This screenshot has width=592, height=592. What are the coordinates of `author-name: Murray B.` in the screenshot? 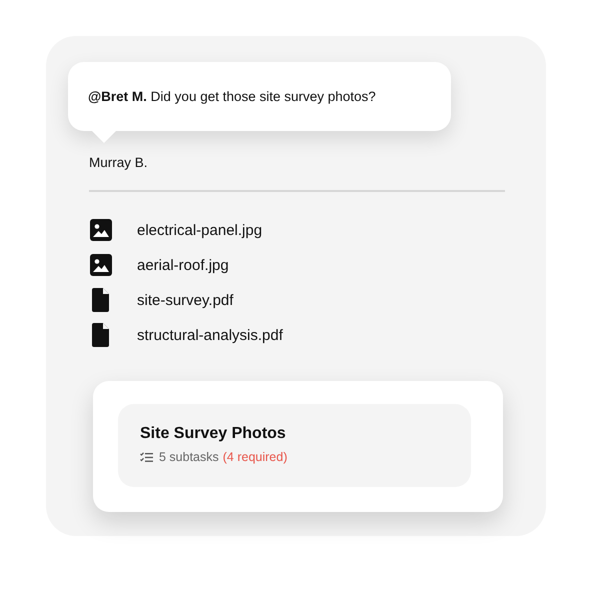 It's located at (119, 162).